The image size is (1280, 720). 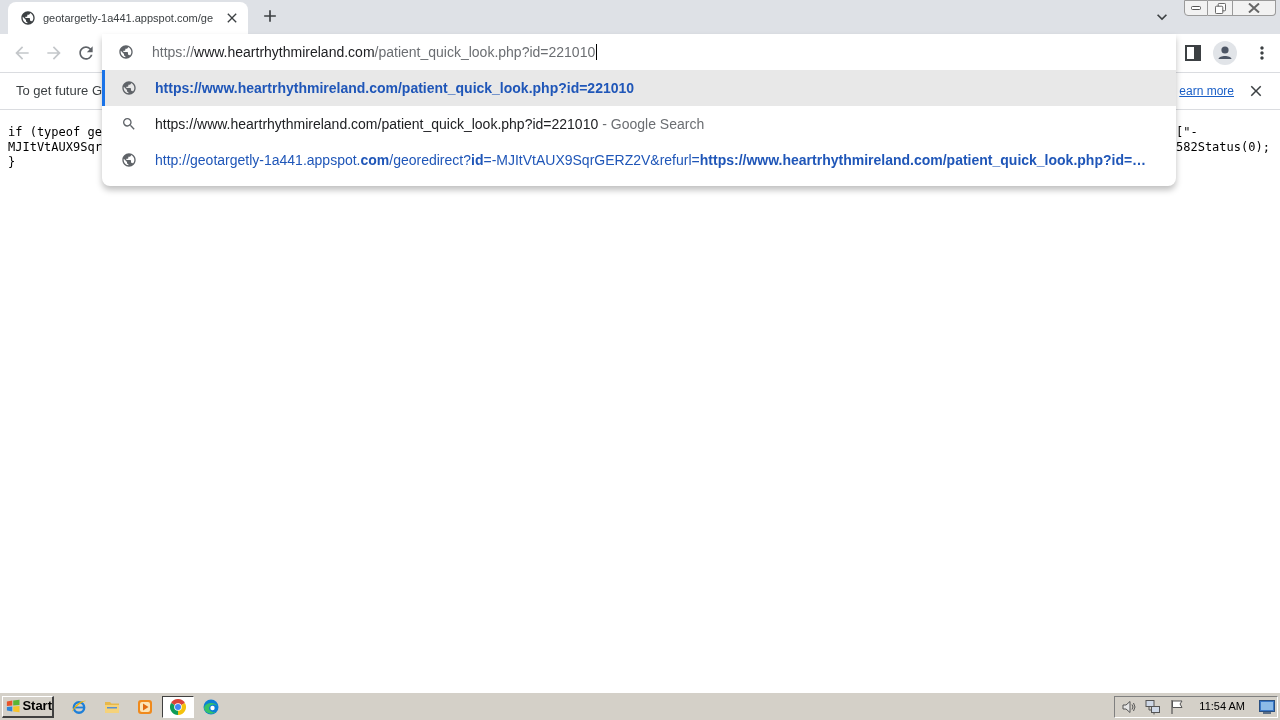 What do you see at coordinates (59, 91) in the screenshot?
I see `infobar-message: To get future G` at bounding box center [59, 91].